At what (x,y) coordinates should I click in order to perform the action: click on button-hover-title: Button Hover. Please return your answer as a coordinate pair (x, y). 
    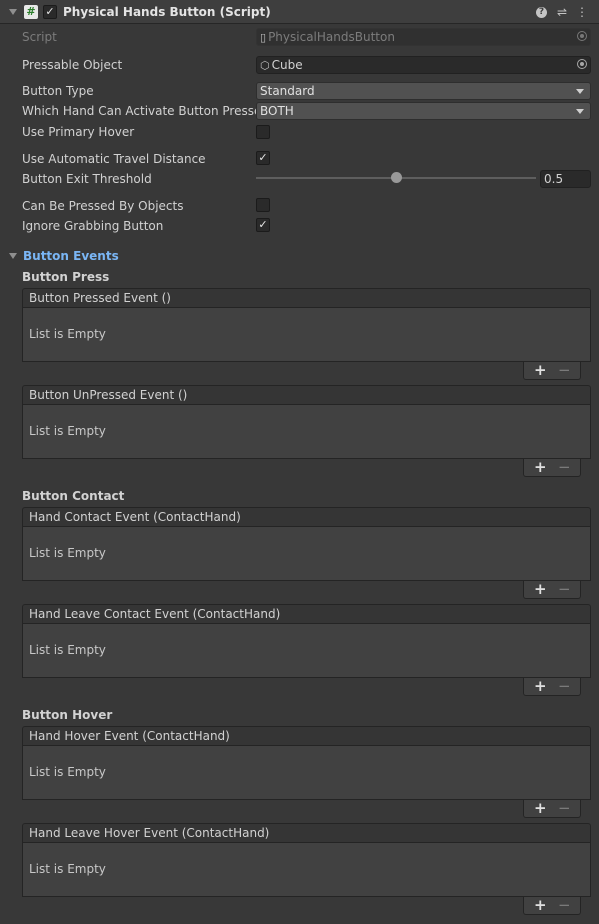
    Looking at the image, I should click on (67, 715).